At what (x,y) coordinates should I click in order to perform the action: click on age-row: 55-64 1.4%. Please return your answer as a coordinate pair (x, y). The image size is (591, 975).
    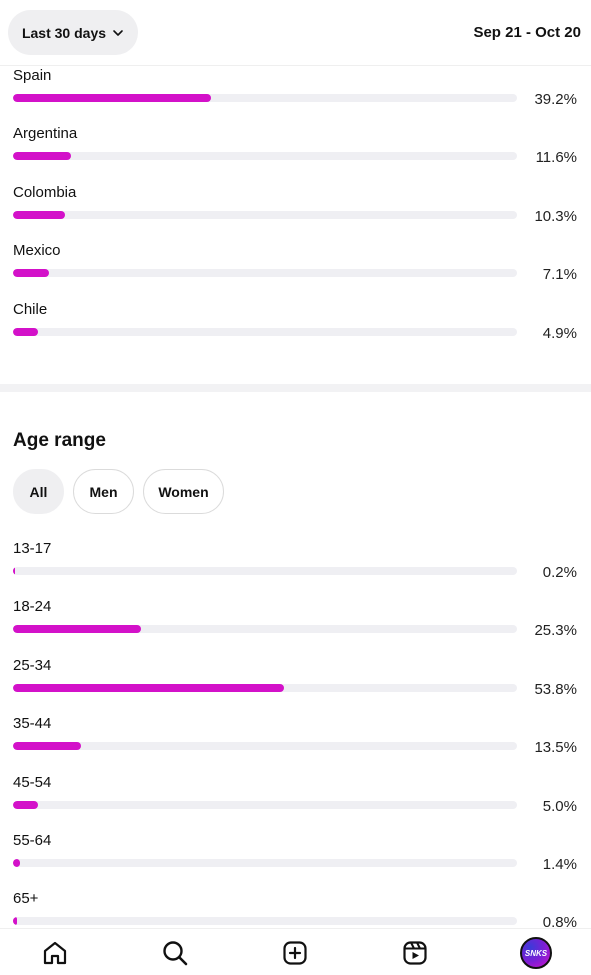
    Looking at the image, I should click on (295, 861).